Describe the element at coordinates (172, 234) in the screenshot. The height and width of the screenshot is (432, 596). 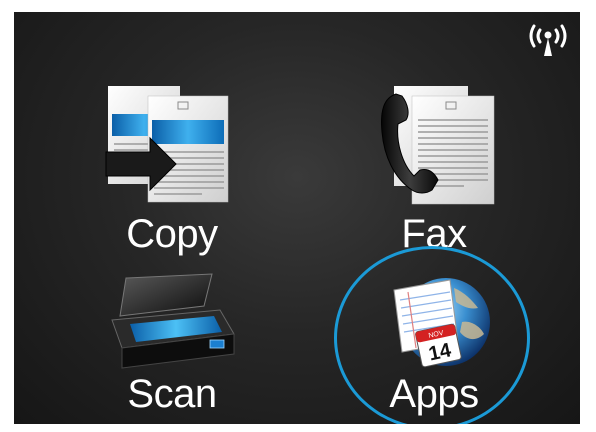
I see `copy-label: Copy` at that location.